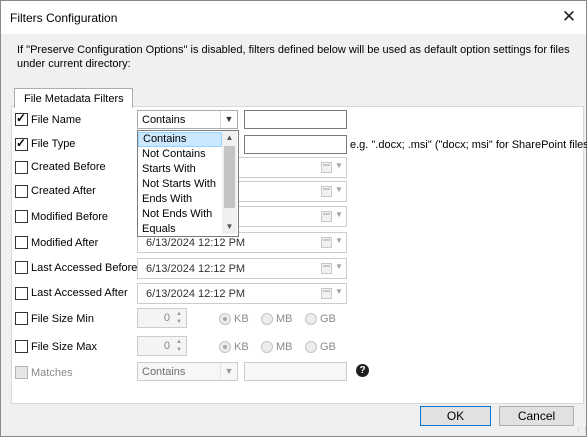 Image resolution: width=587 pixels, height=437 pixels. What do you see at coordinates (295, 144) in the screenshot?
I see `file-type-input` at bounding box center [295, 144].